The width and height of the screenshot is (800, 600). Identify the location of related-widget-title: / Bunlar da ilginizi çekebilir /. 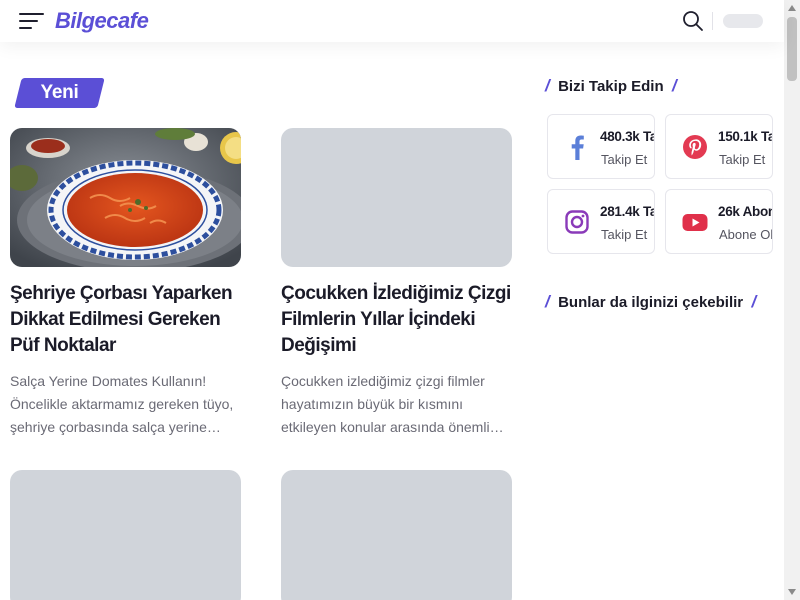
(651, 301).